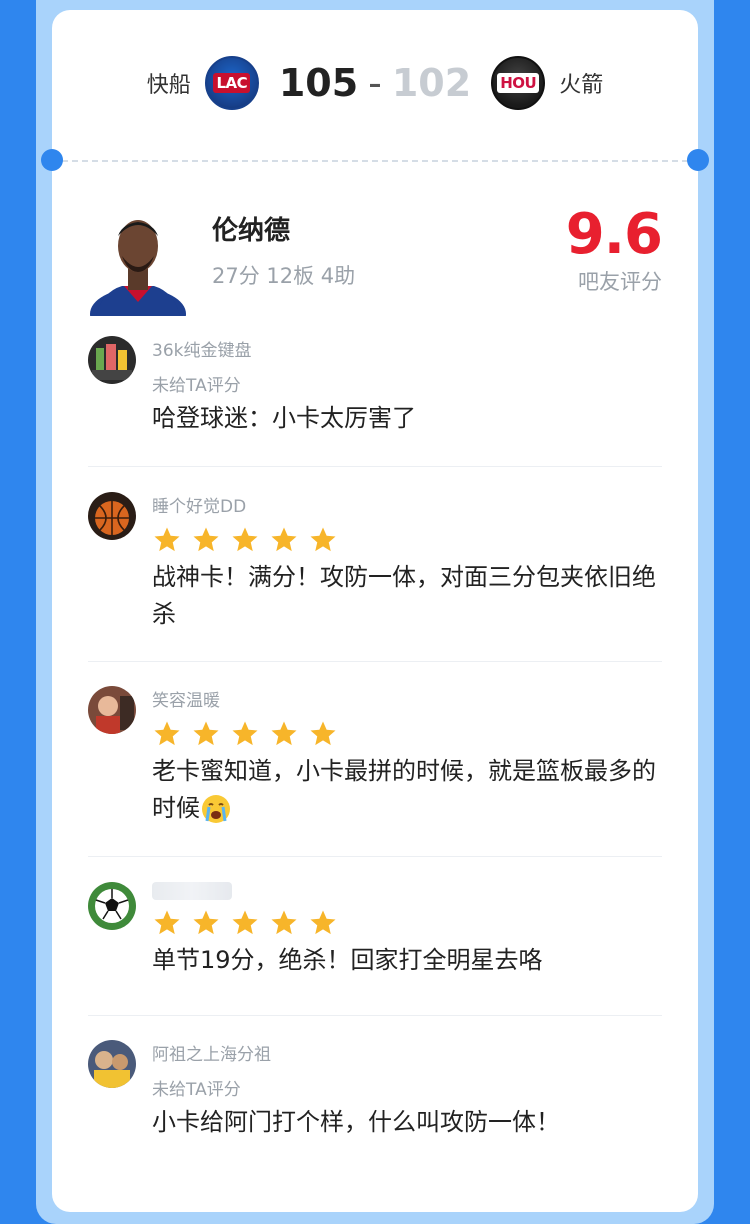 The width and height of the screenshot is (750, 1224). What do you see at coordinates (404, 595) in the screenshot?
I see `comment-text: 战神卡！满分！攻防一体，对面三分包夹依旧绝杀` at bounding box center [404, 595].